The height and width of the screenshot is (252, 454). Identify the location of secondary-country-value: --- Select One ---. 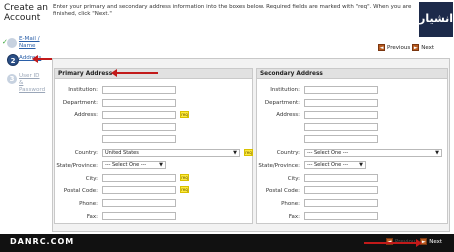
(328, 153).